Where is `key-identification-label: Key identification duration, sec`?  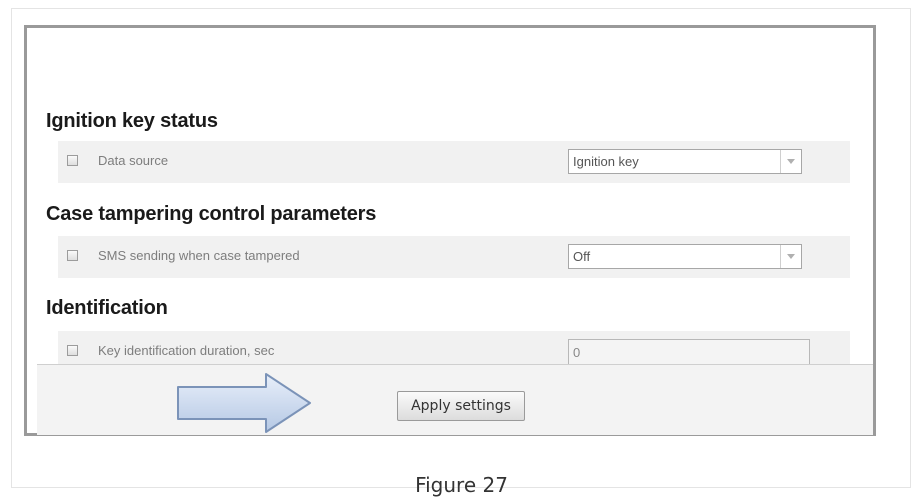
key-identification-label: Key identification duration, sec is located at coordinates (186, 350).